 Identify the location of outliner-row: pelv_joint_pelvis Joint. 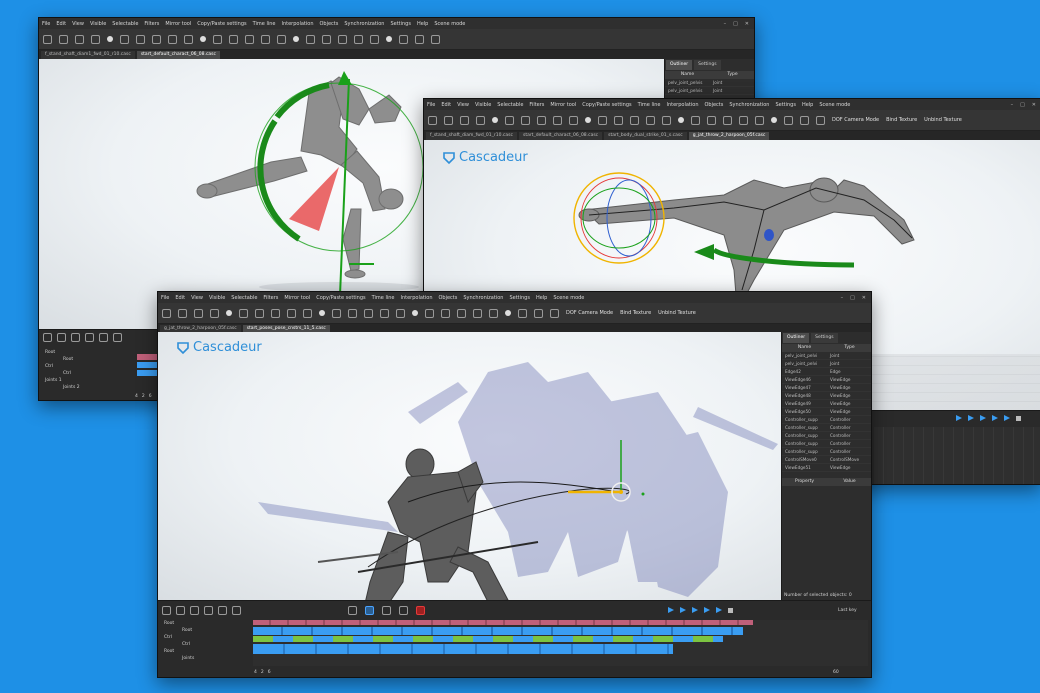
(709, 91).